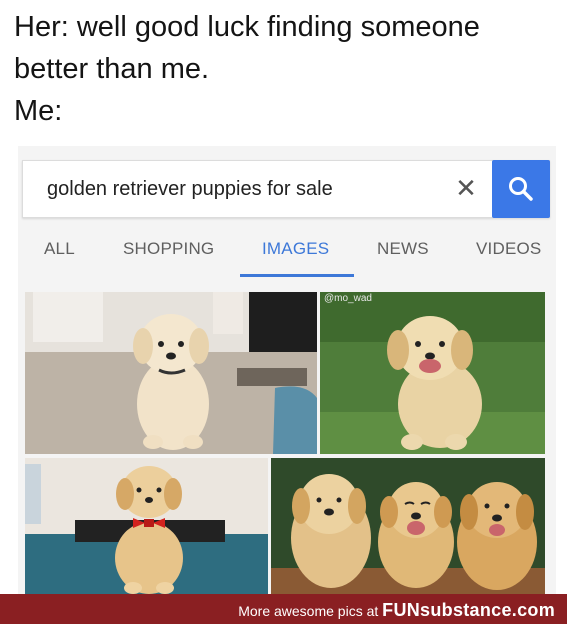 The width and height of the screenshot is (567, 624). I want to click on close-icon: ✕, so click(466, 189).